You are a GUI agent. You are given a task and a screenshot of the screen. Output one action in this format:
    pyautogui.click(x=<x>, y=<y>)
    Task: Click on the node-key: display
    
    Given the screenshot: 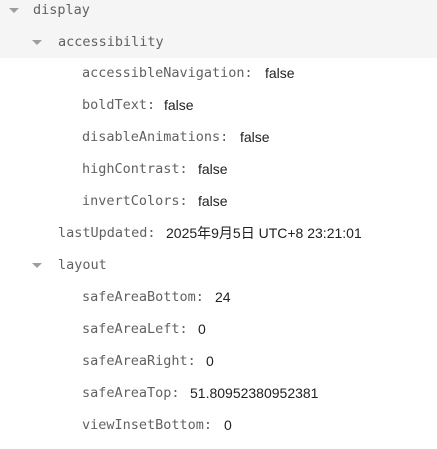 What is the action you would take?
    pyautogui.click(x=61, y=10)
    